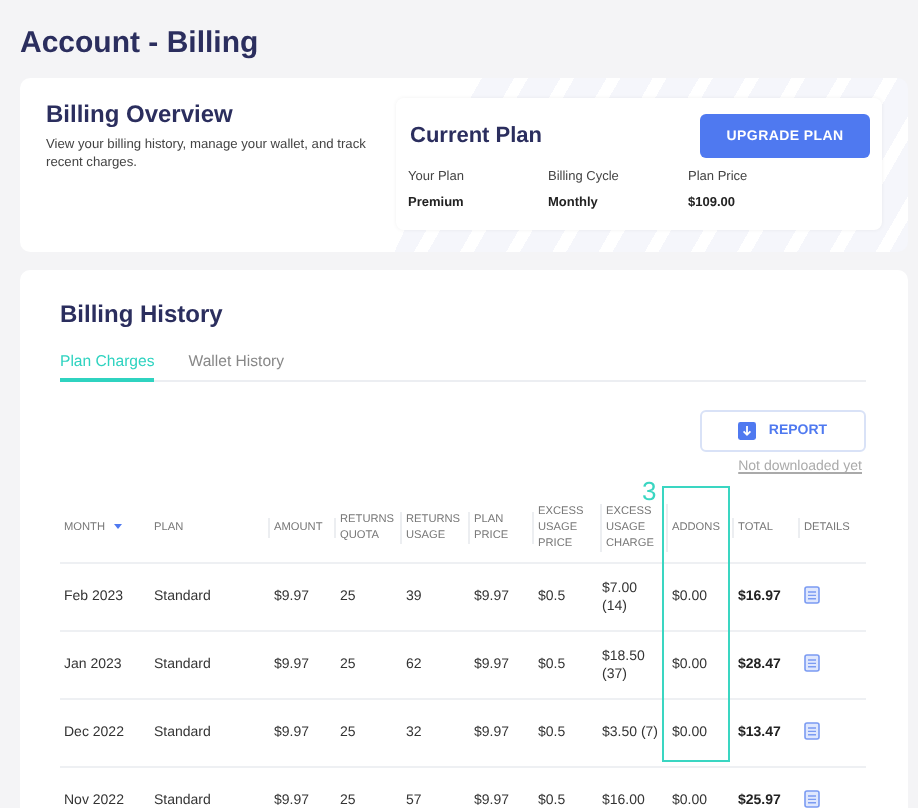  Describe the element at coordinates (142, 315) in the screenshot. I see `section-title: Billing History` at that location.